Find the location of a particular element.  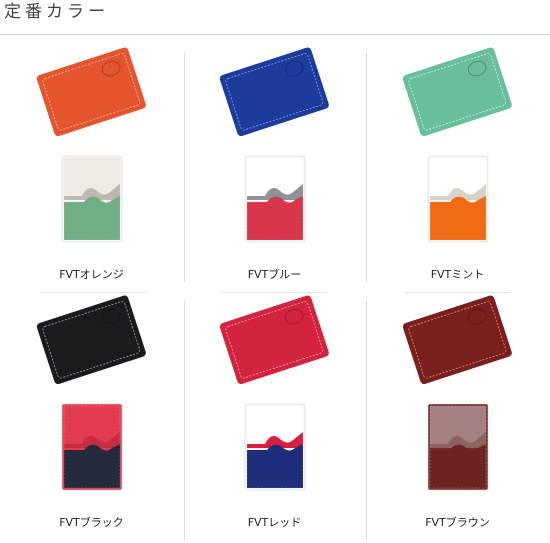

product-label: FVTブラック is located at coordinates (91, 522).